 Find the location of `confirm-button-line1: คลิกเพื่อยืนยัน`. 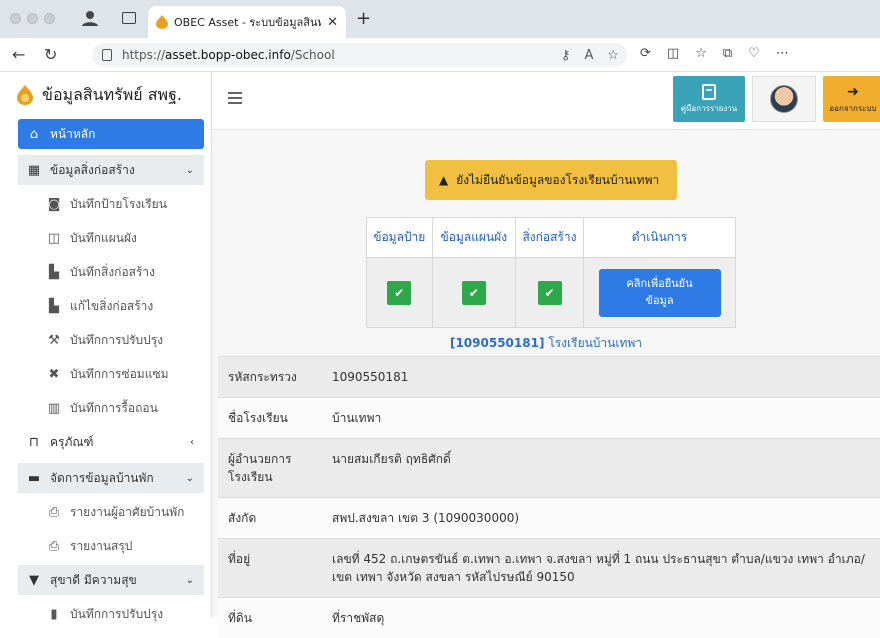

confirm-button-line1: คลิกเพื่อยืนยัน is located at coordinates (659, 283).